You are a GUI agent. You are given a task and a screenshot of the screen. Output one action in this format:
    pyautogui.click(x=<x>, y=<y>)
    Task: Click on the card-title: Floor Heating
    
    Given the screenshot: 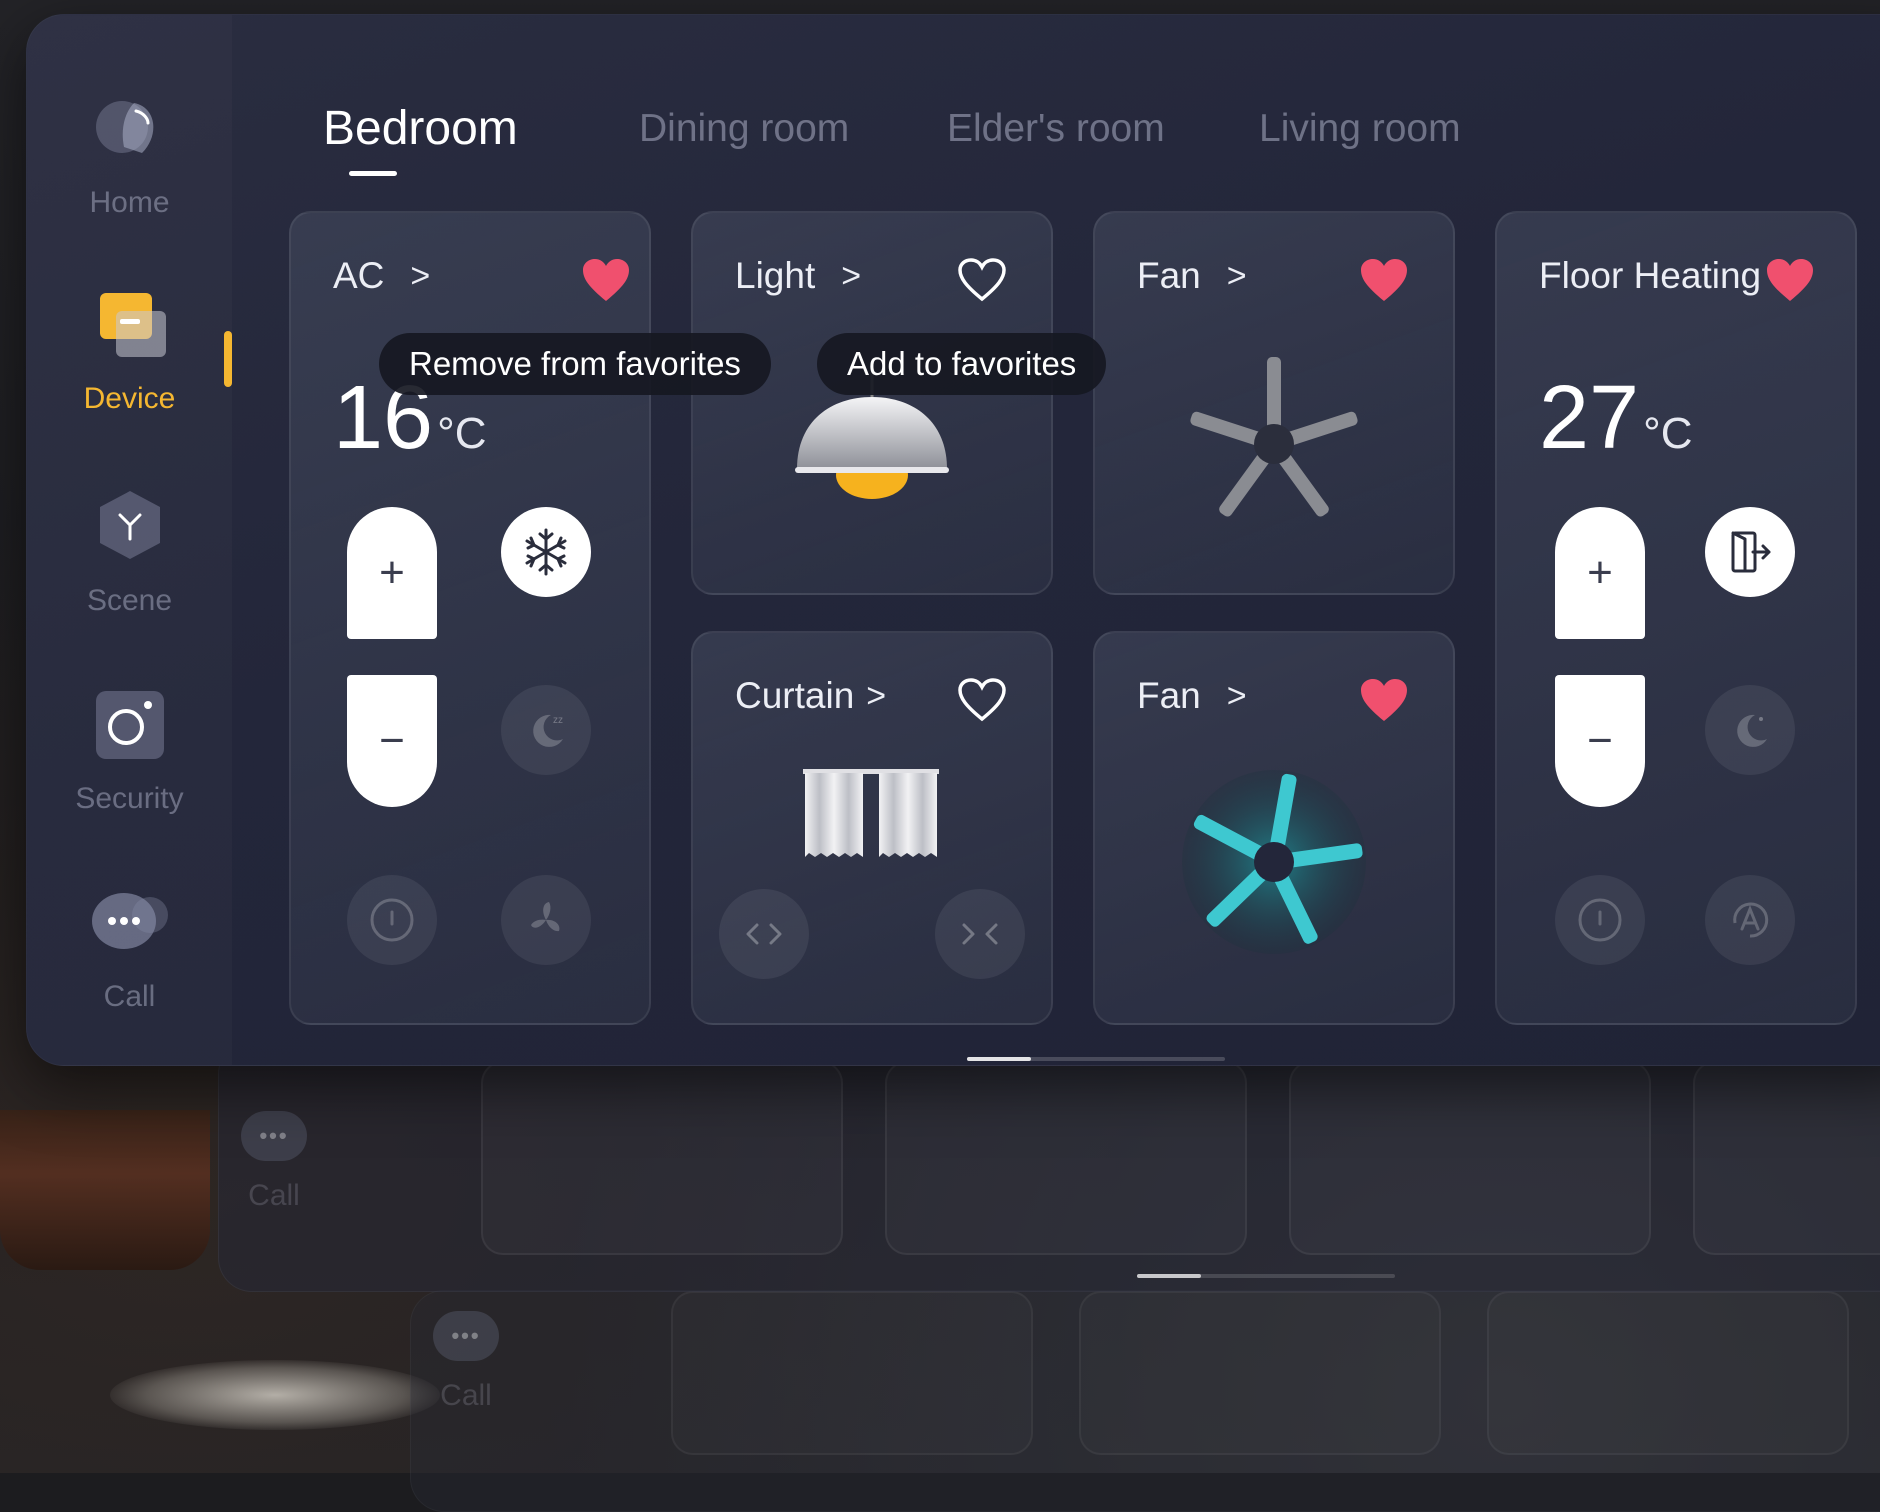 What is the action you would take?
    pyautogui.click(x=1650, y=275)
    